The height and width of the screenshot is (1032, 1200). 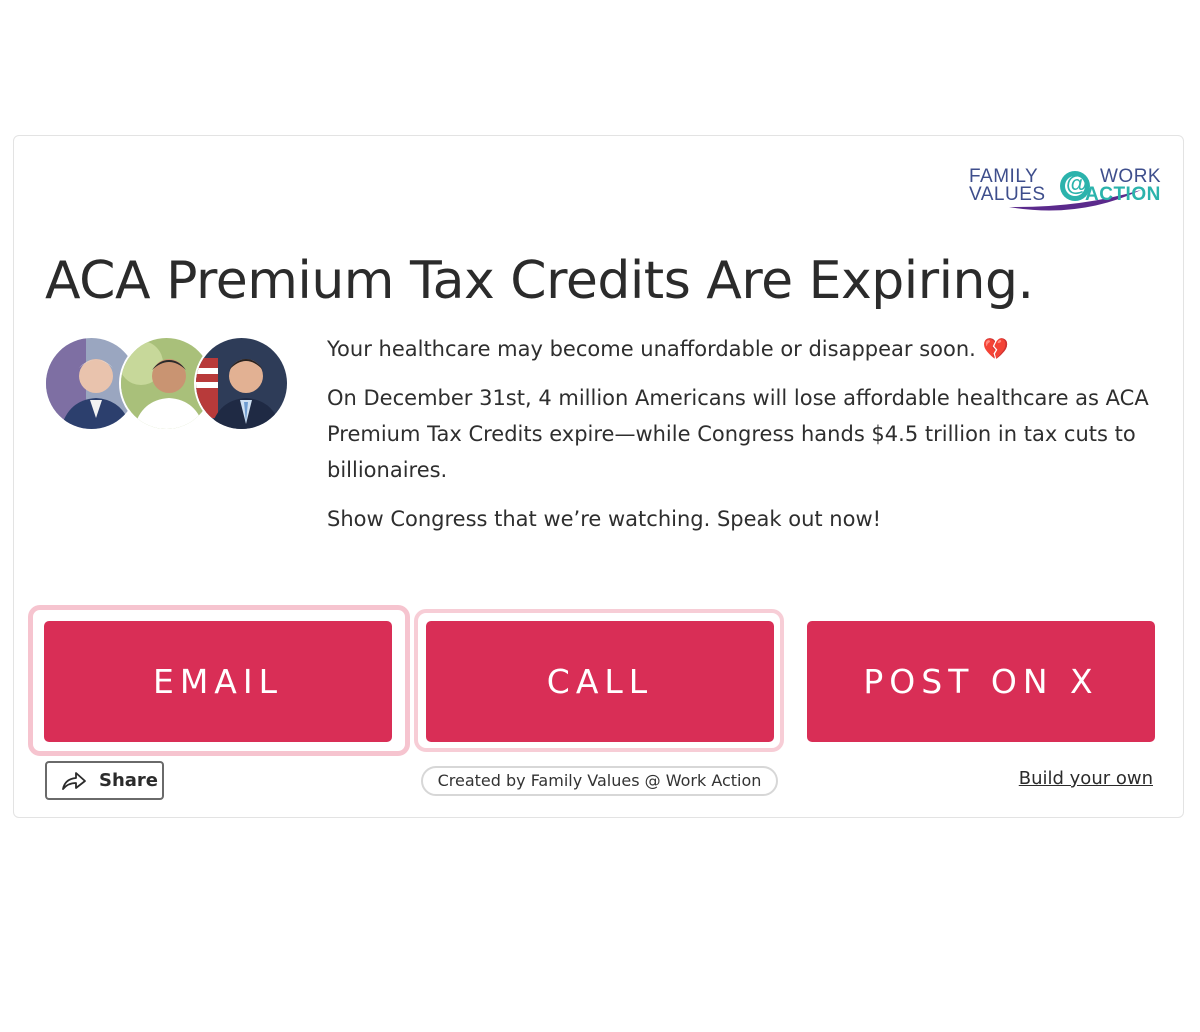 What do you see at coordinates (1086, 778) in the screenshot?
I see `build-your-own-link: Build your own` at bounding box center [1086, 778].